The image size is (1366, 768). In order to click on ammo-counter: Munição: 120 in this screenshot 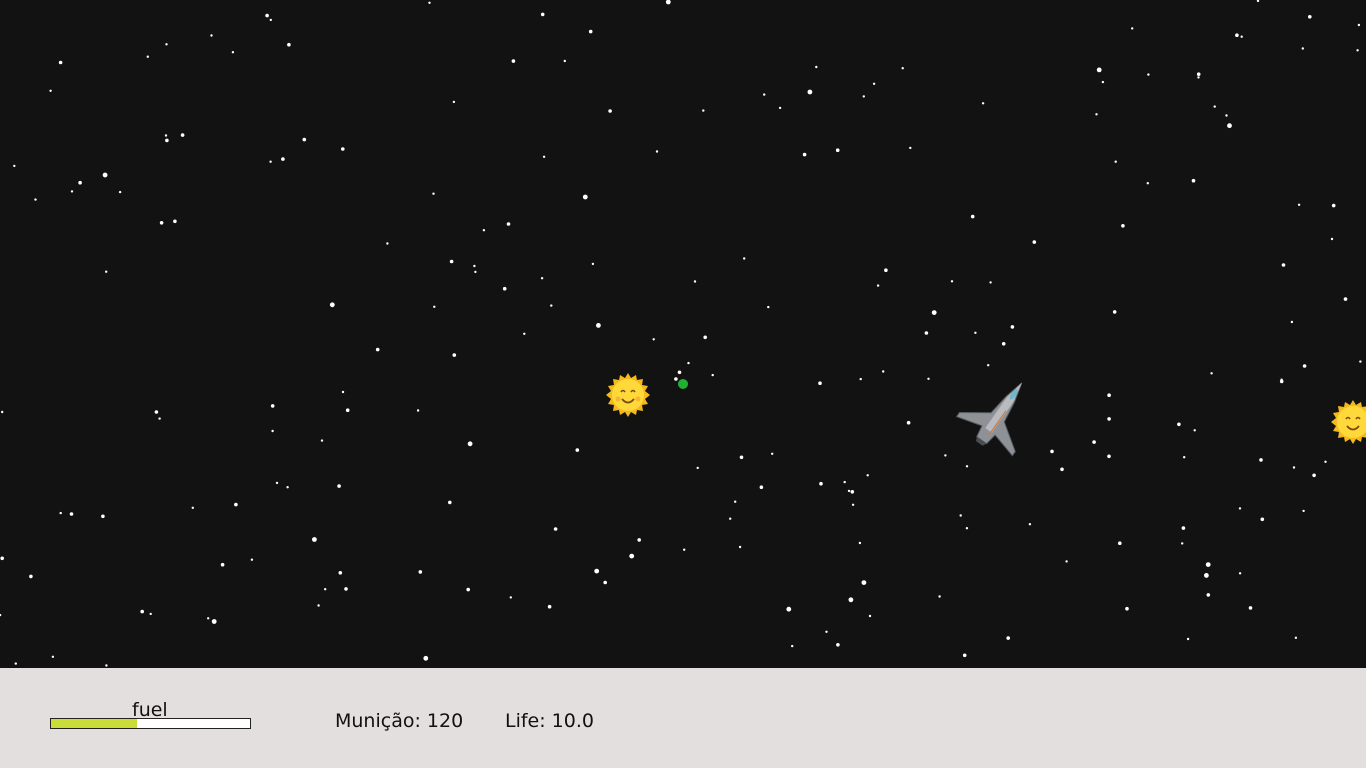, I will do `click(399, 721)`.